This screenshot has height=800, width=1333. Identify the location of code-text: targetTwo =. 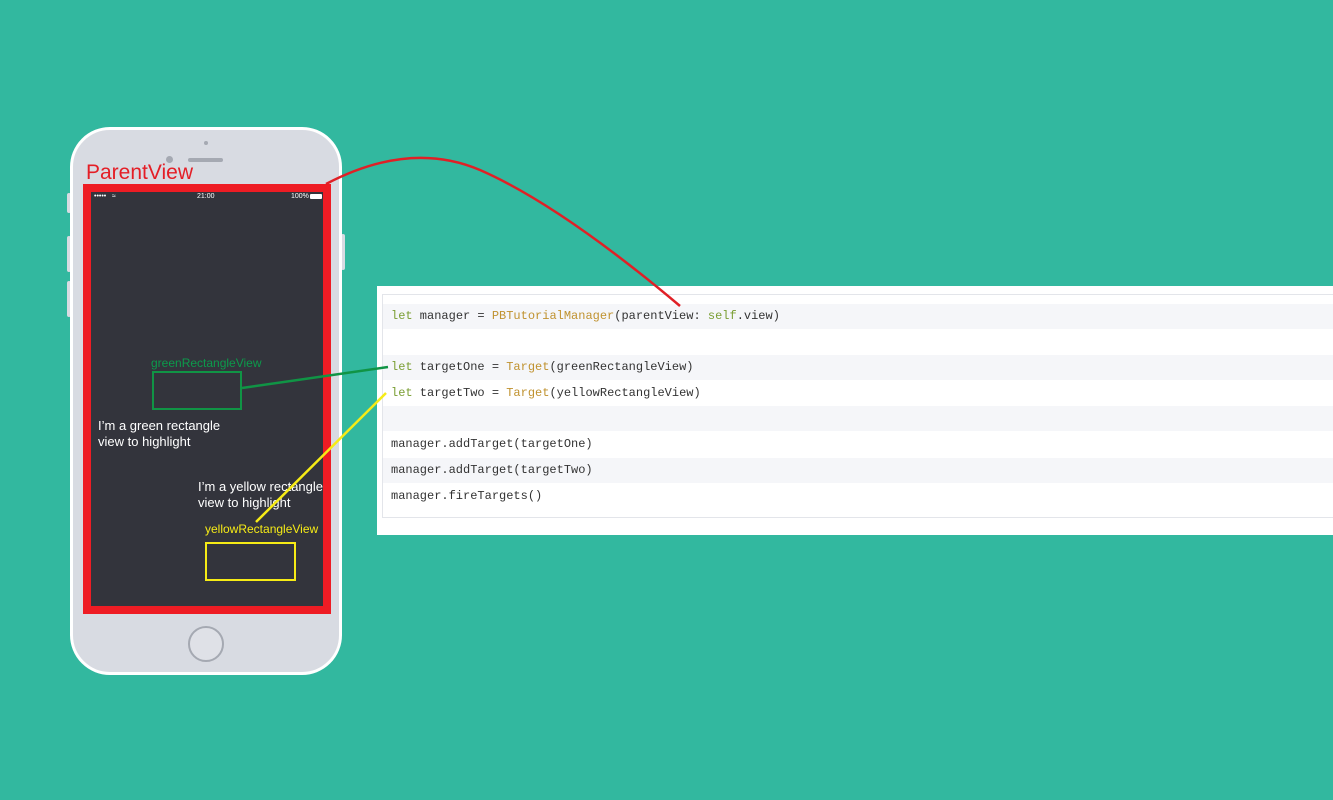
(459, 393).